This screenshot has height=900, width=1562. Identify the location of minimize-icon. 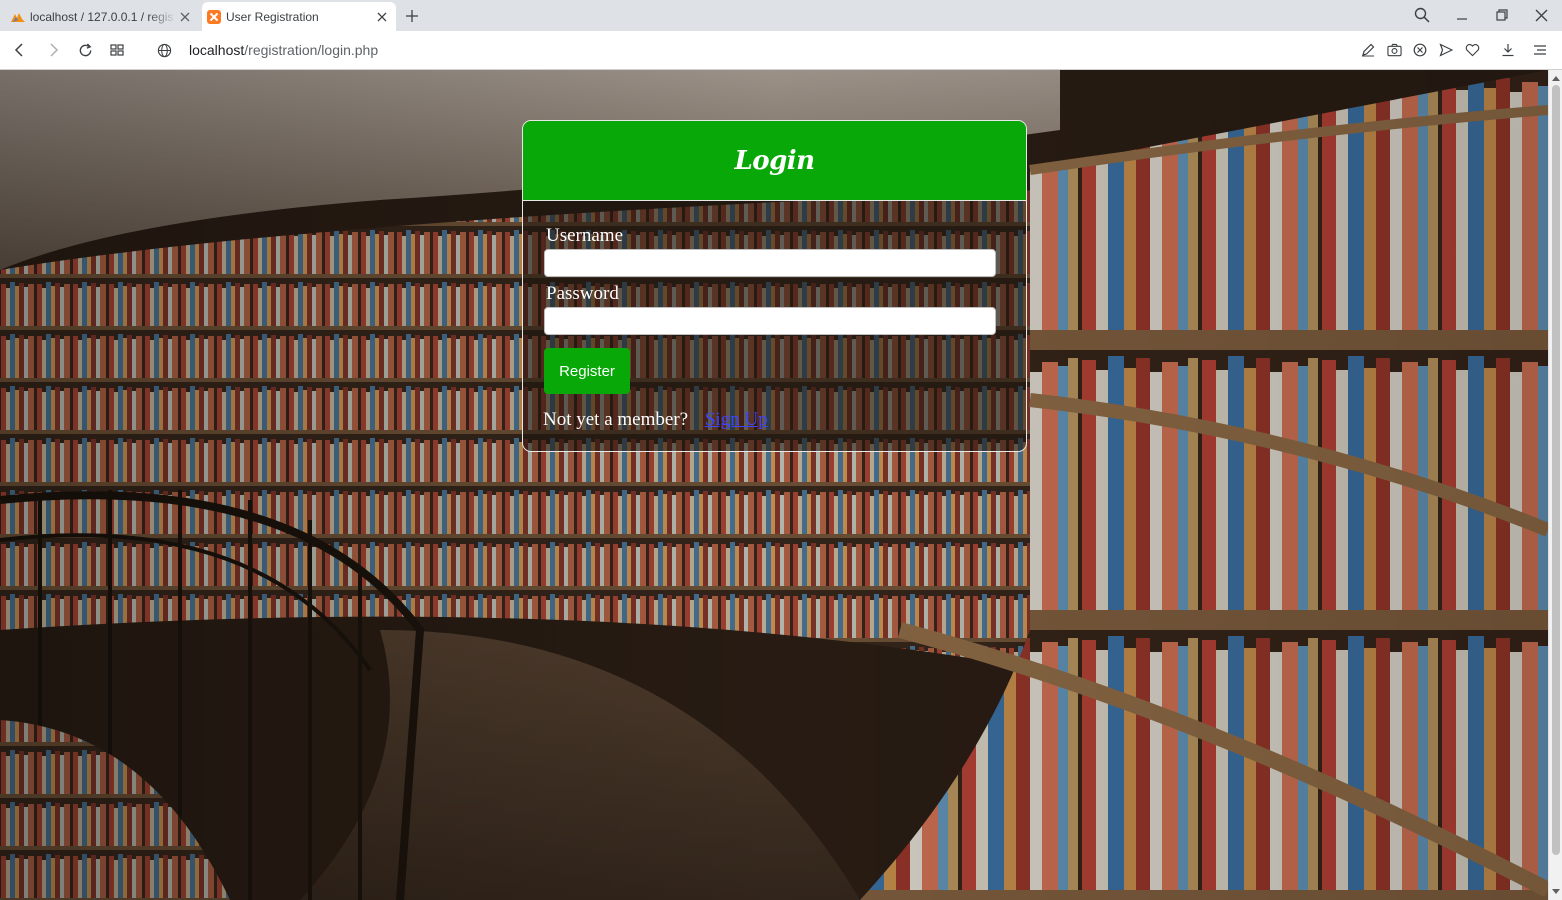
(1462, 15).